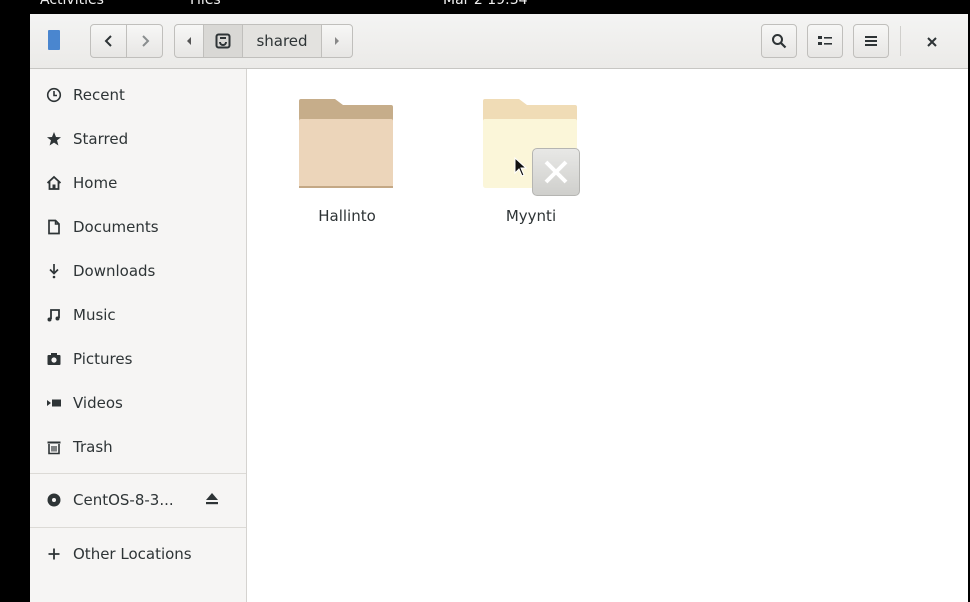 This screenshot has width=970, height=602. Describe the element at coordinates (138, 183) in the screenshot. I see `sidebar-item-home: Home` at that location.